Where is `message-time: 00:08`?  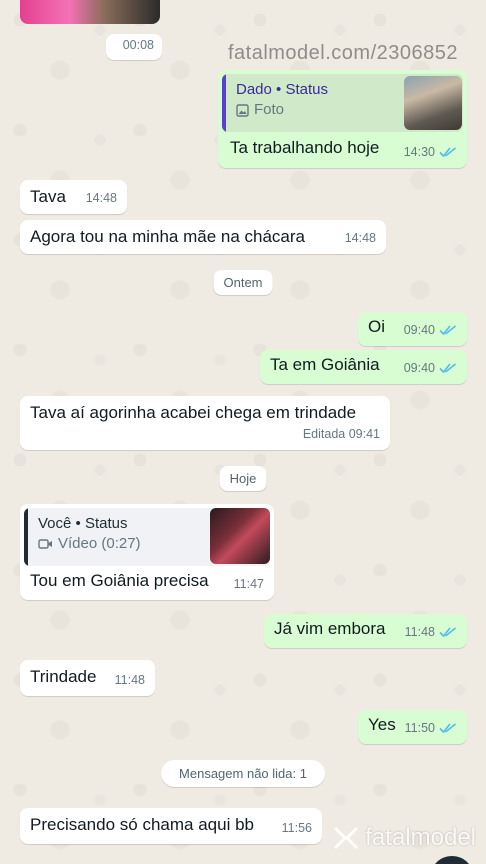 message-time: 00:08 is located at coordinates (138, 45).